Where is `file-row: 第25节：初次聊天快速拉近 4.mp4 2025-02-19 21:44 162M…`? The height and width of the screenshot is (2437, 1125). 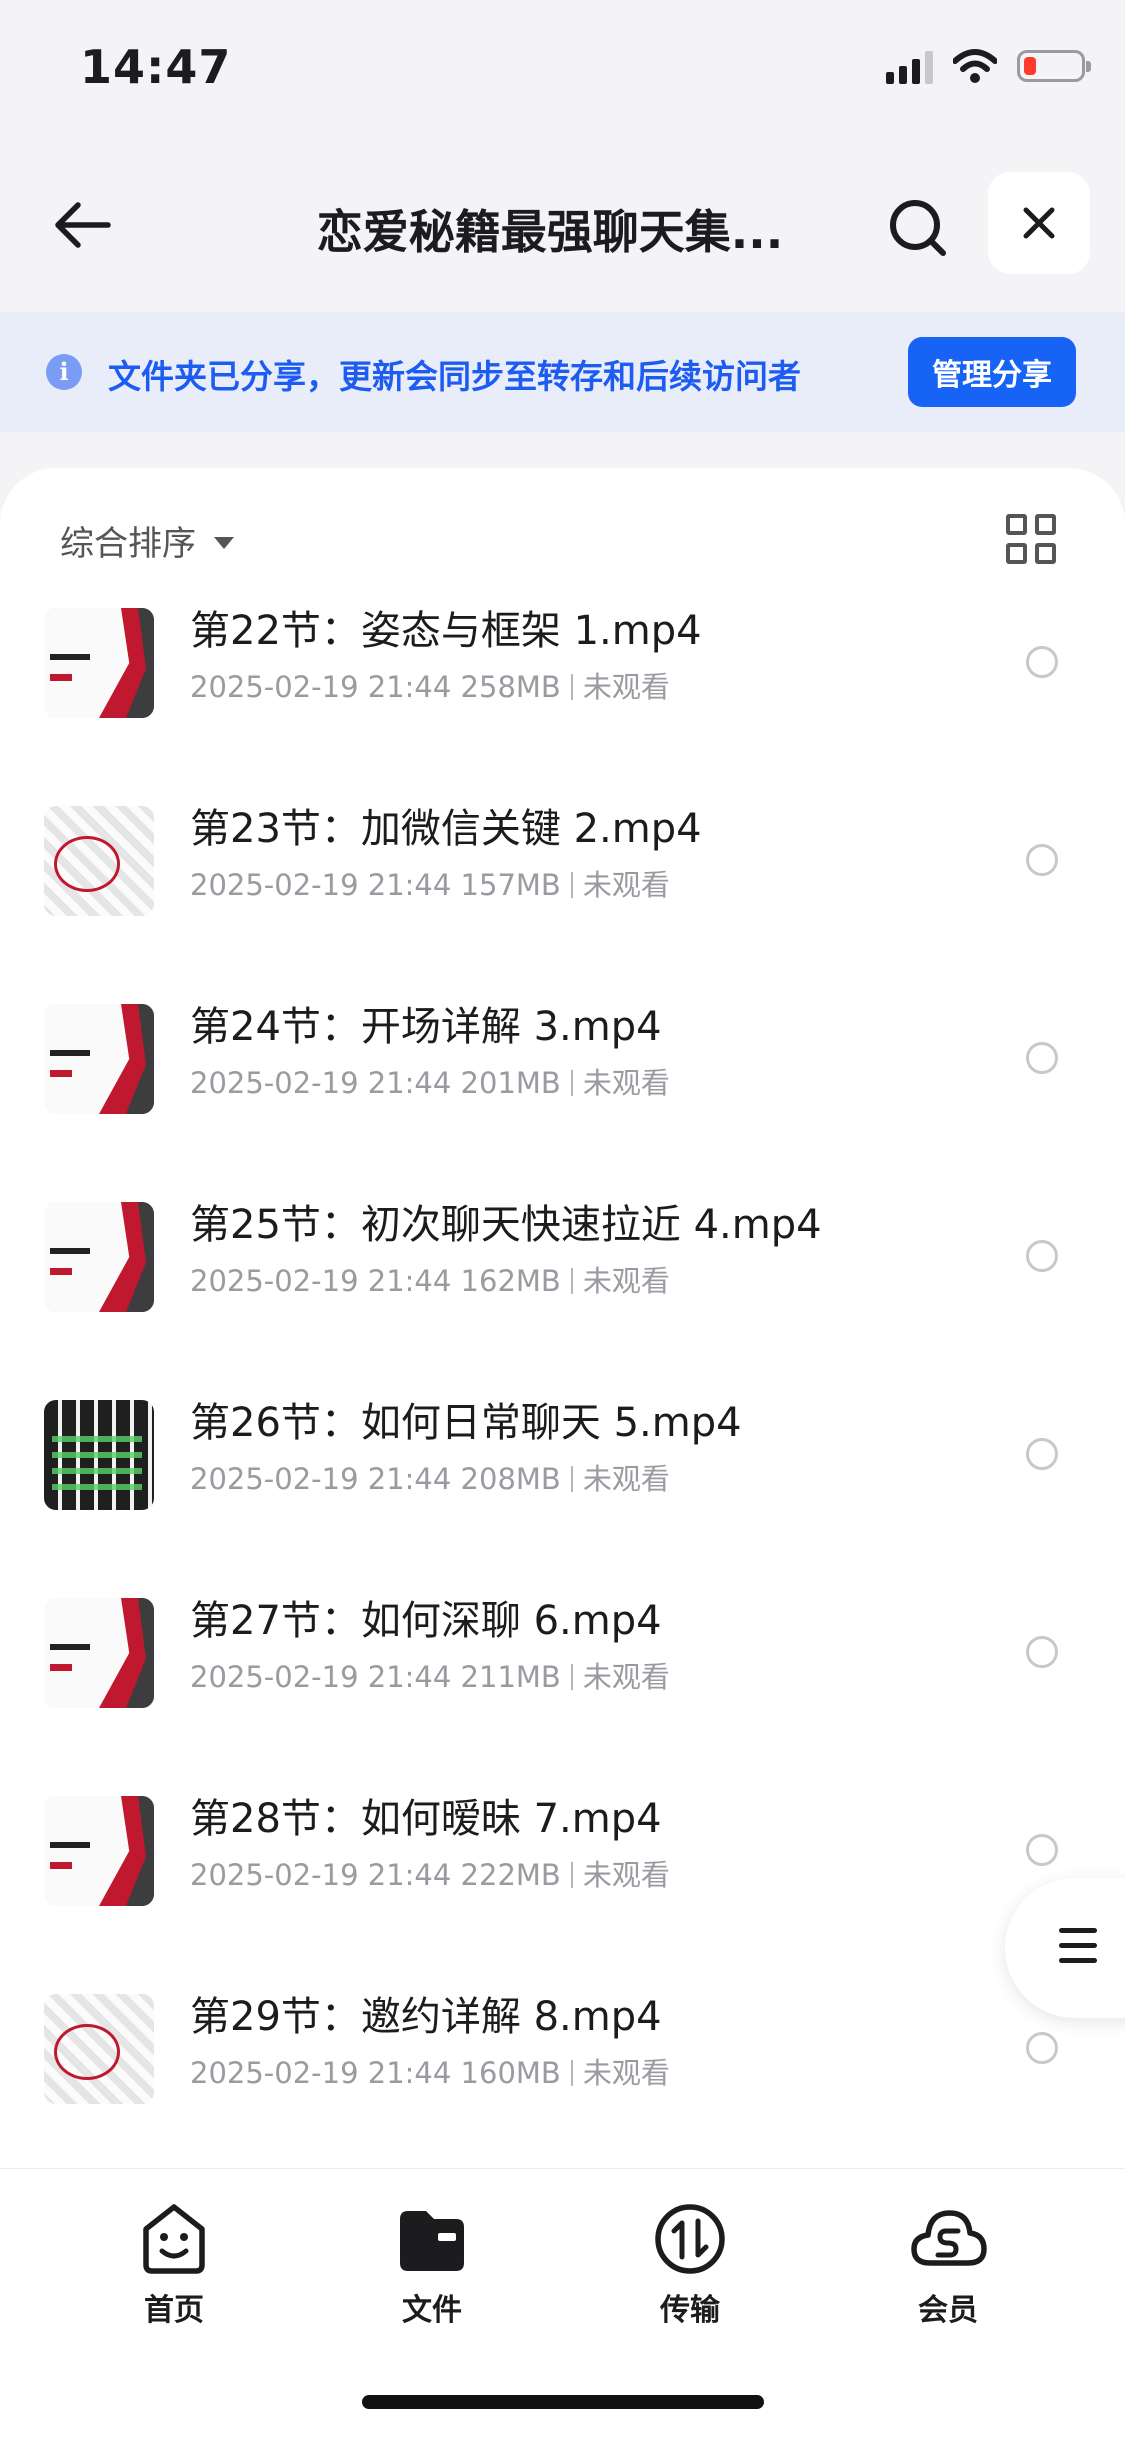 file-row: 第25节：初次聊天快速拉近 4.mp4 2025-02-19 21:44 162M… is located at coordinates (562, 1291).